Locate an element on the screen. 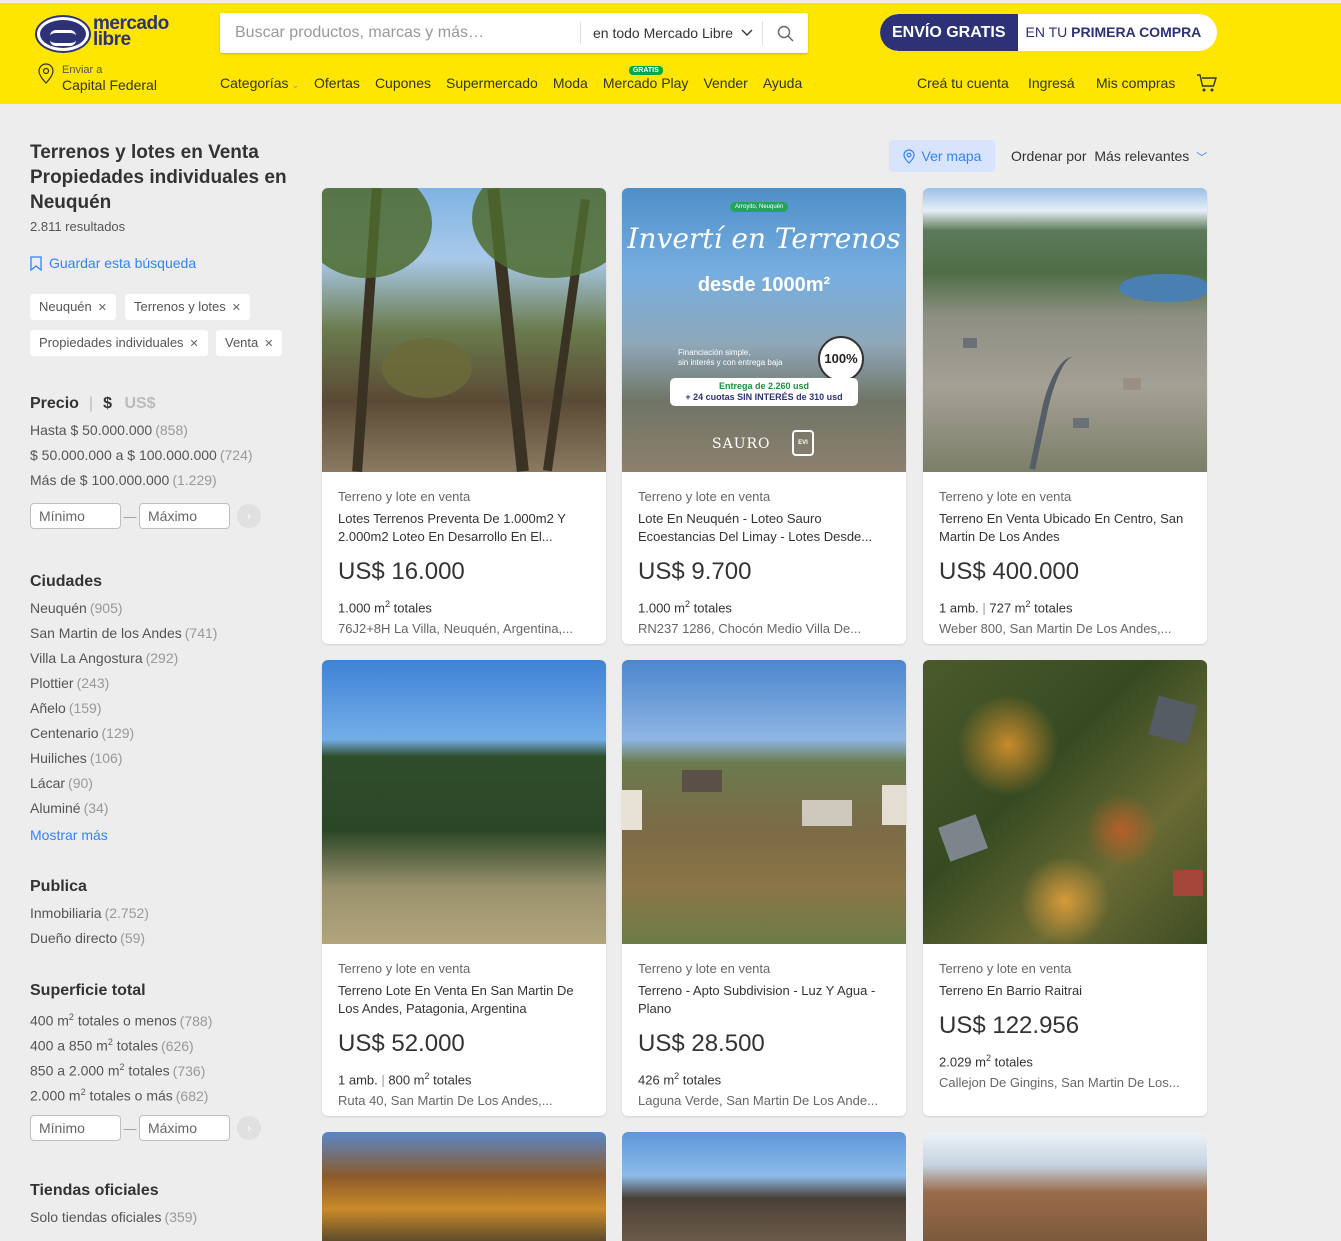  price-max-input is located at coordinates (184, 516).